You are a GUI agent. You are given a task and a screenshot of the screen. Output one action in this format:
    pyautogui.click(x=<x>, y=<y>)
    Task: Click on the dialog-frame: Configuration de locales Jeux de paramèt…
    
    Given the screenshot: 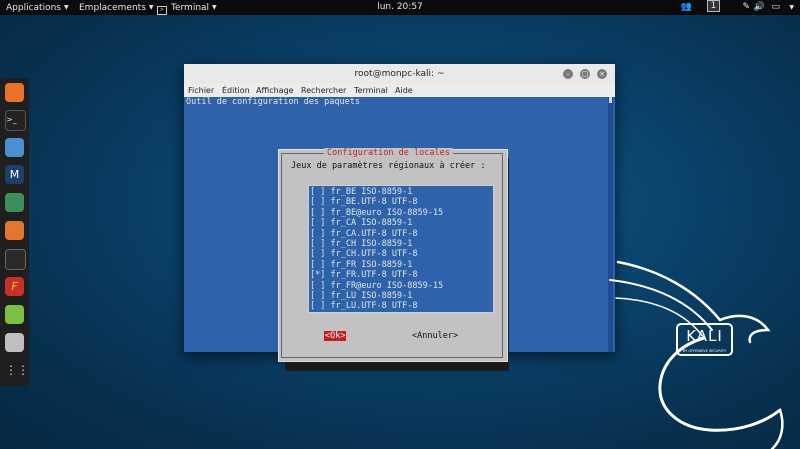 What is the action you would take?
    pyautogui.click(x=392, y=253)
    